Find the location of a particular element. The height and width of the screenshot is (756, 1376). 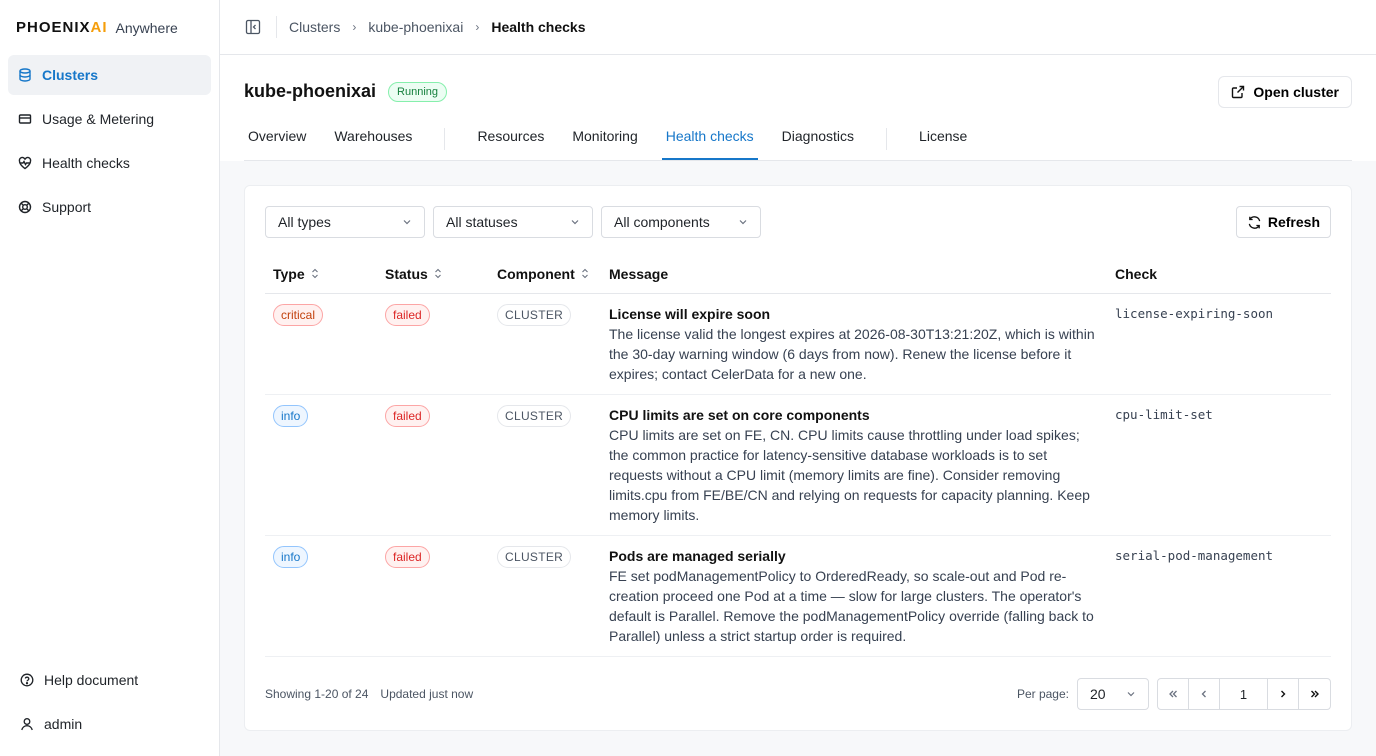

chevrons-right-icon is located at coordinates (1314, 694).